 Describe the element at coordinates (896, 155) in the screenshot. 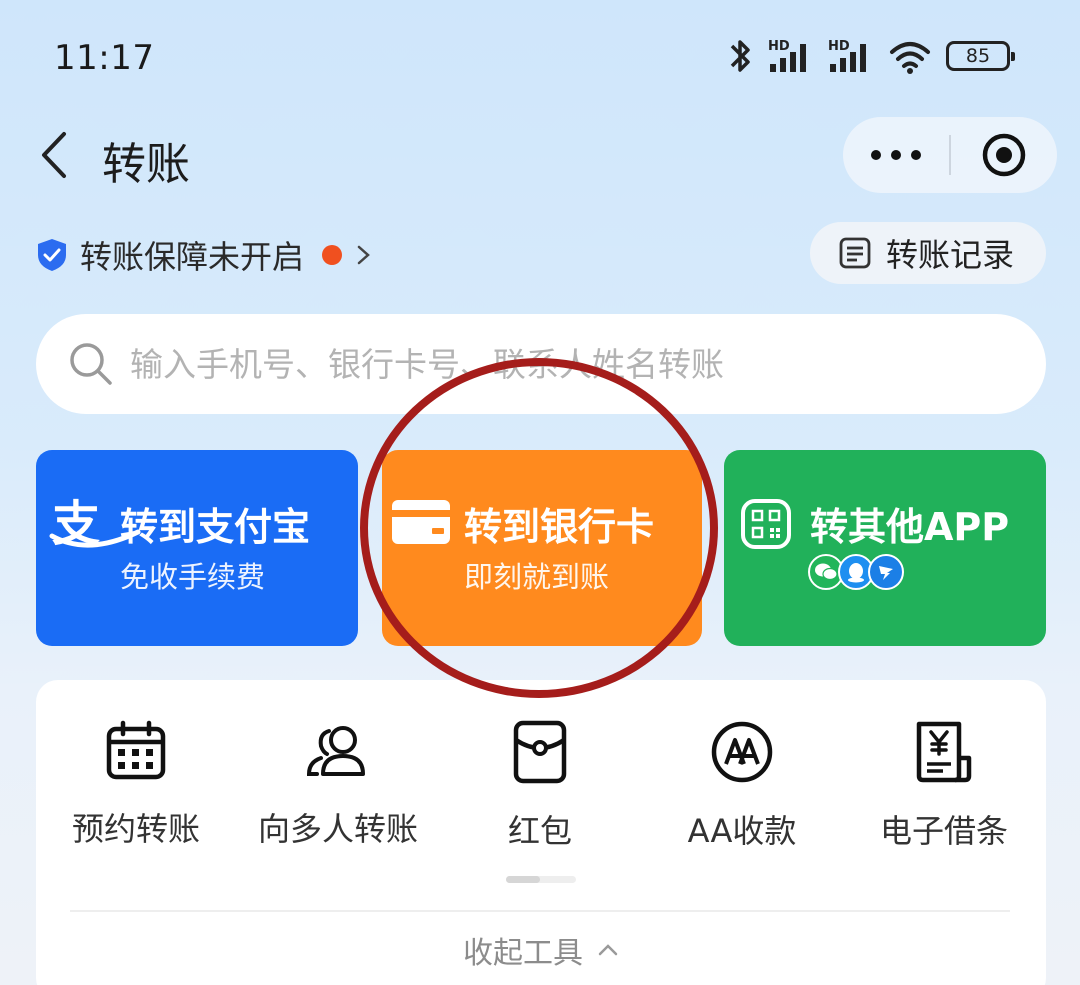

I see `more-options-button` at that location.